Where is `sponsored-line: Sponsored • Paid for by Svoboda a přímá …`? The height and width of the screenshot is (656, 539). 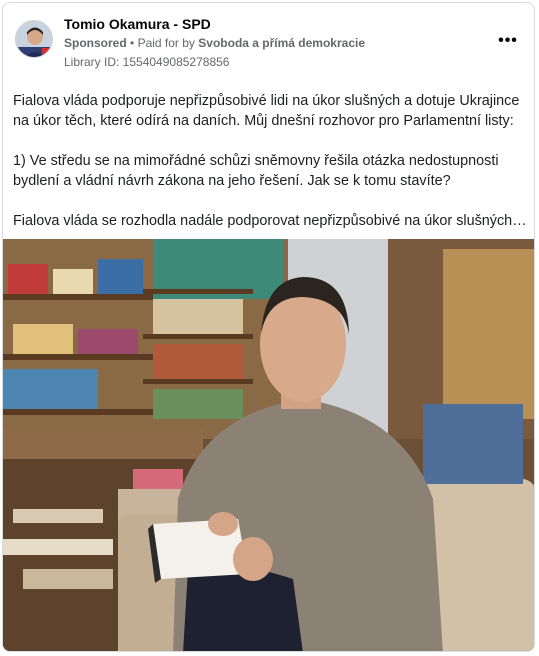 sponsored-line: Sponsored • Paid for by Svoboda a přímá … is located at coordinates (214, 43).